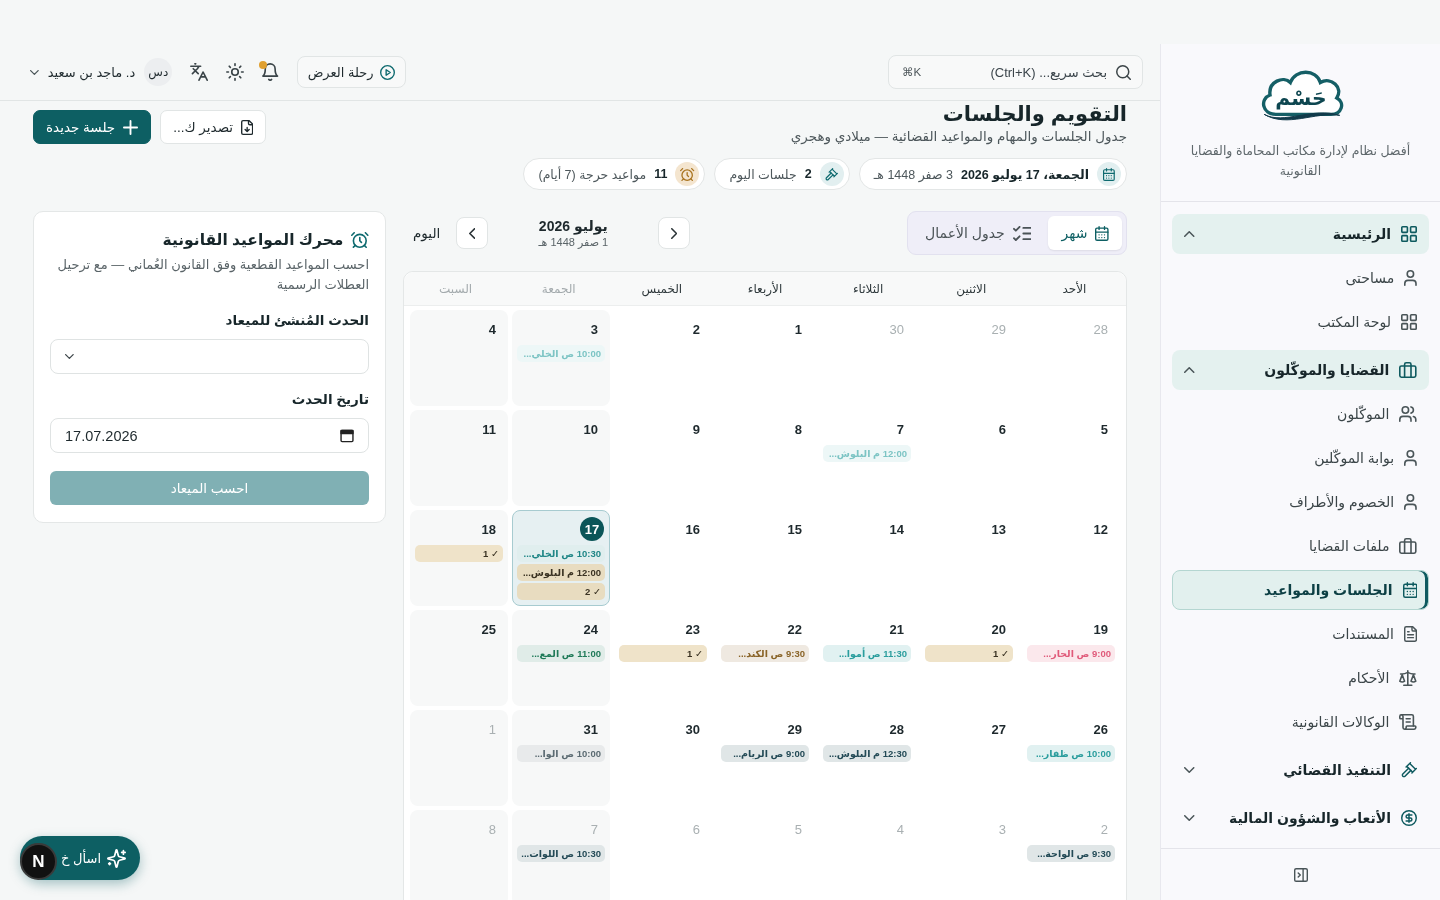 Image resolution: width=1440 pixels, height=900 pixels. Describe the element at coordinates (488, 529) in the screenshot. I see `day-number: 18` at that location.